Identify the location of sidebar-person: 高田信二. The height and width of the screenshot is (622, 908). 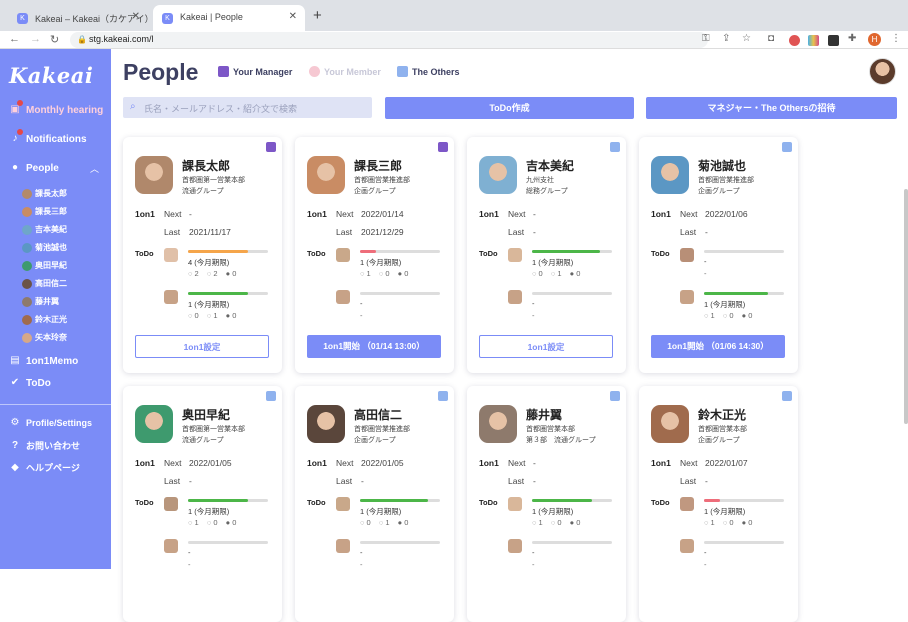
(44, 283).